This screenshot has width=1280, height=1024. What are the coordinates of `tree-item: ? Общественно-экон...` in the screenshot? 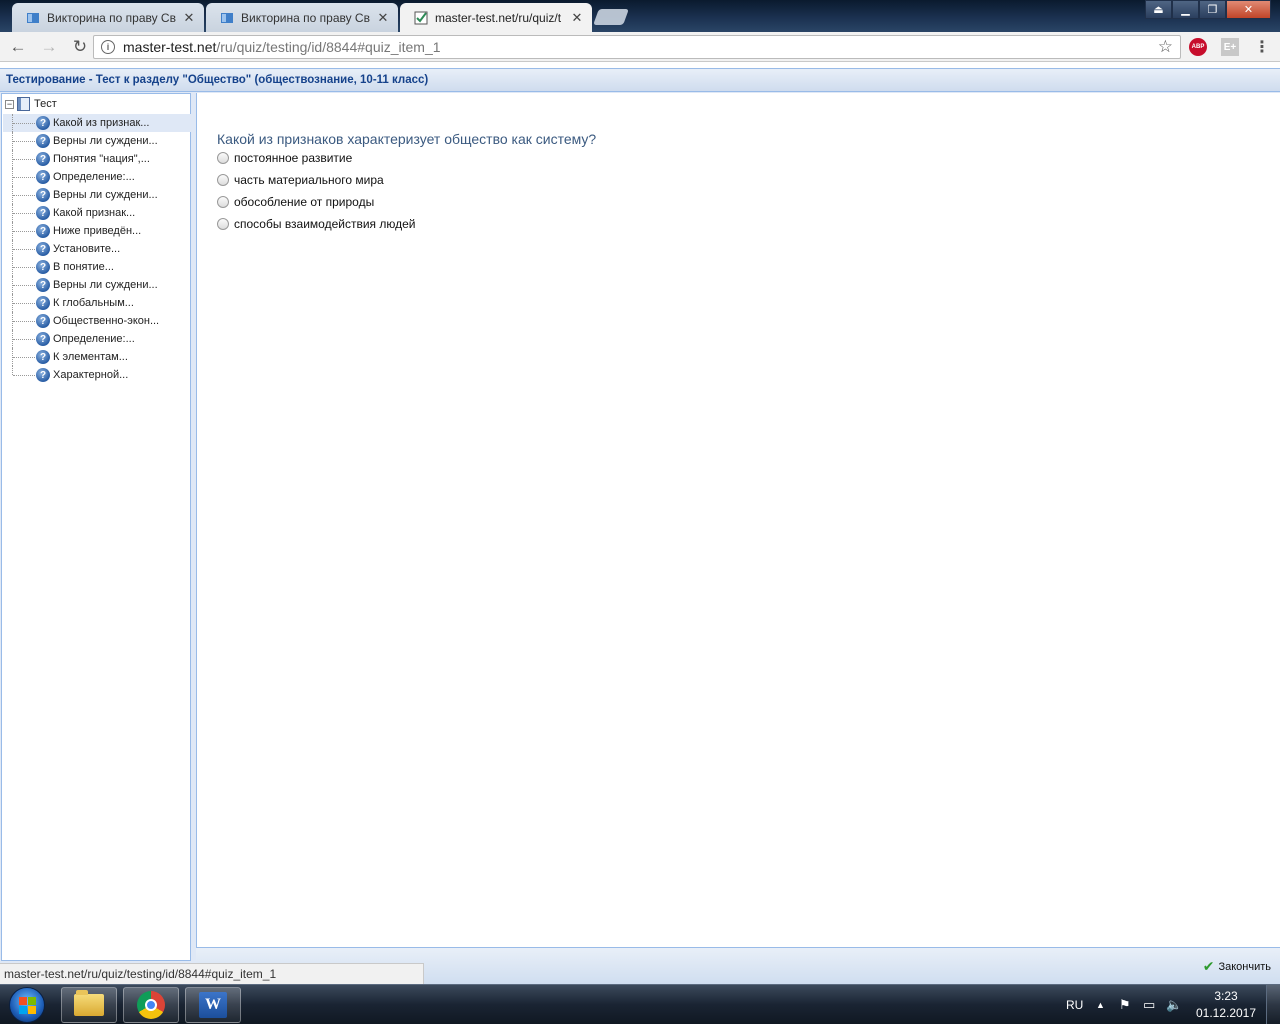 It's located at (97, 321).